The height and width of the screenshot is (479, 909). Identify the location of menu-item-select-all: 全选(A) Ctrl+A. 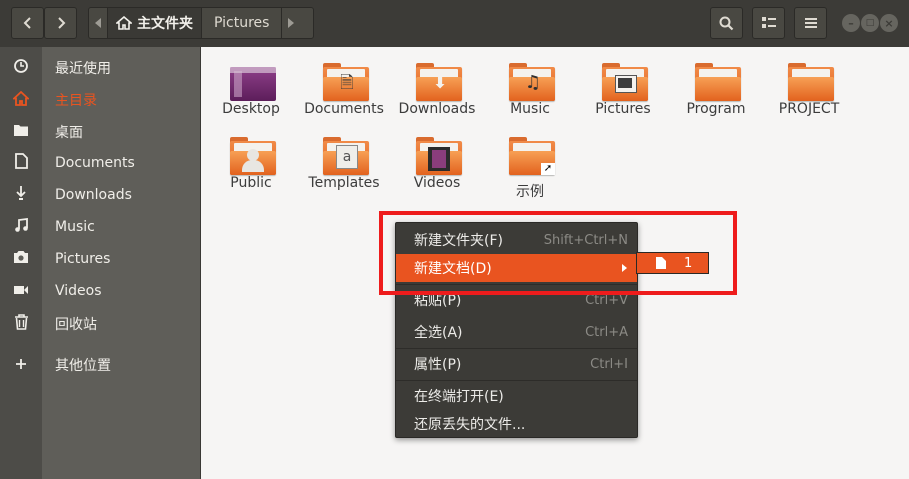
(516, 332).